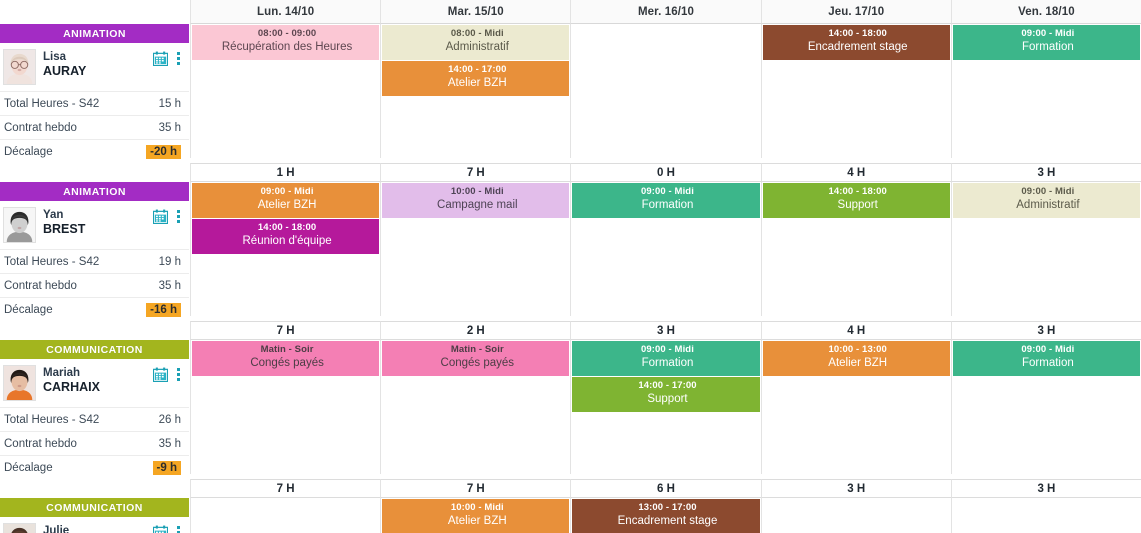  Describe the element at coordinates (475, 12) in the screenshot. I see `day-header-2: Mar. 15/10` at that location.